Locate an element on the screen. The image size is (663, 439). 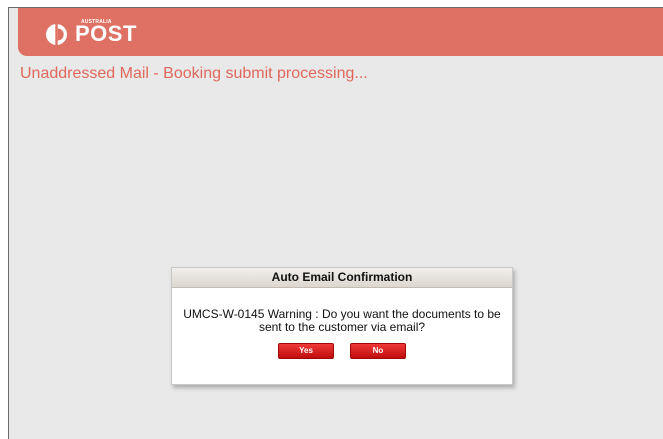
australia-post-logo: AUSTRALIA POST is located at coordinates (91, 32).